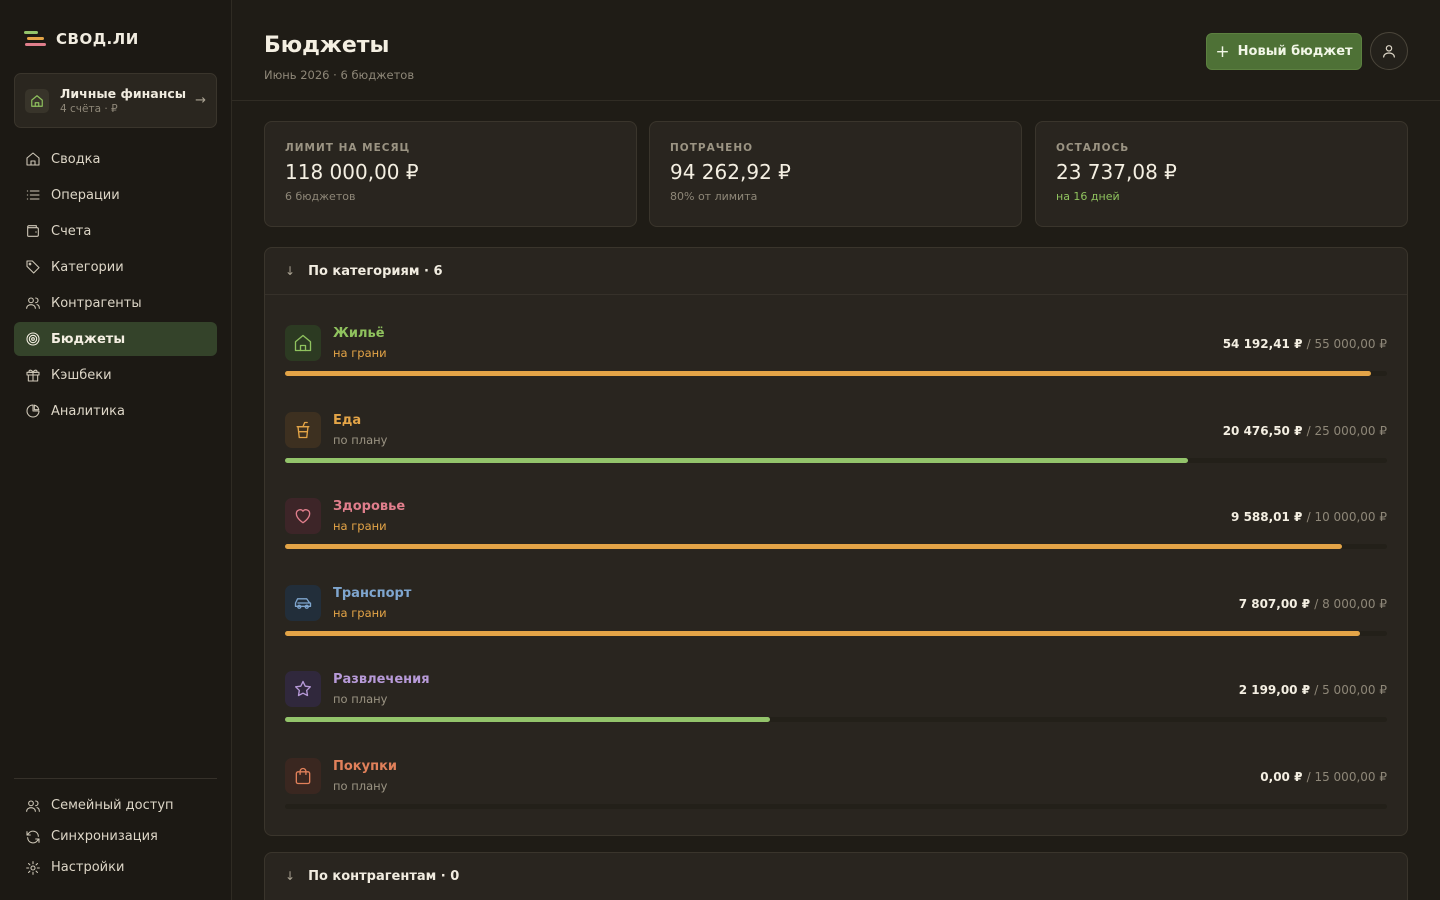 This screenshot has width=1440, height=900. Describe the element at coordinates (1284, 51) in the screenshot. I see `new-budget-button: + Новый бюджет` at that location.